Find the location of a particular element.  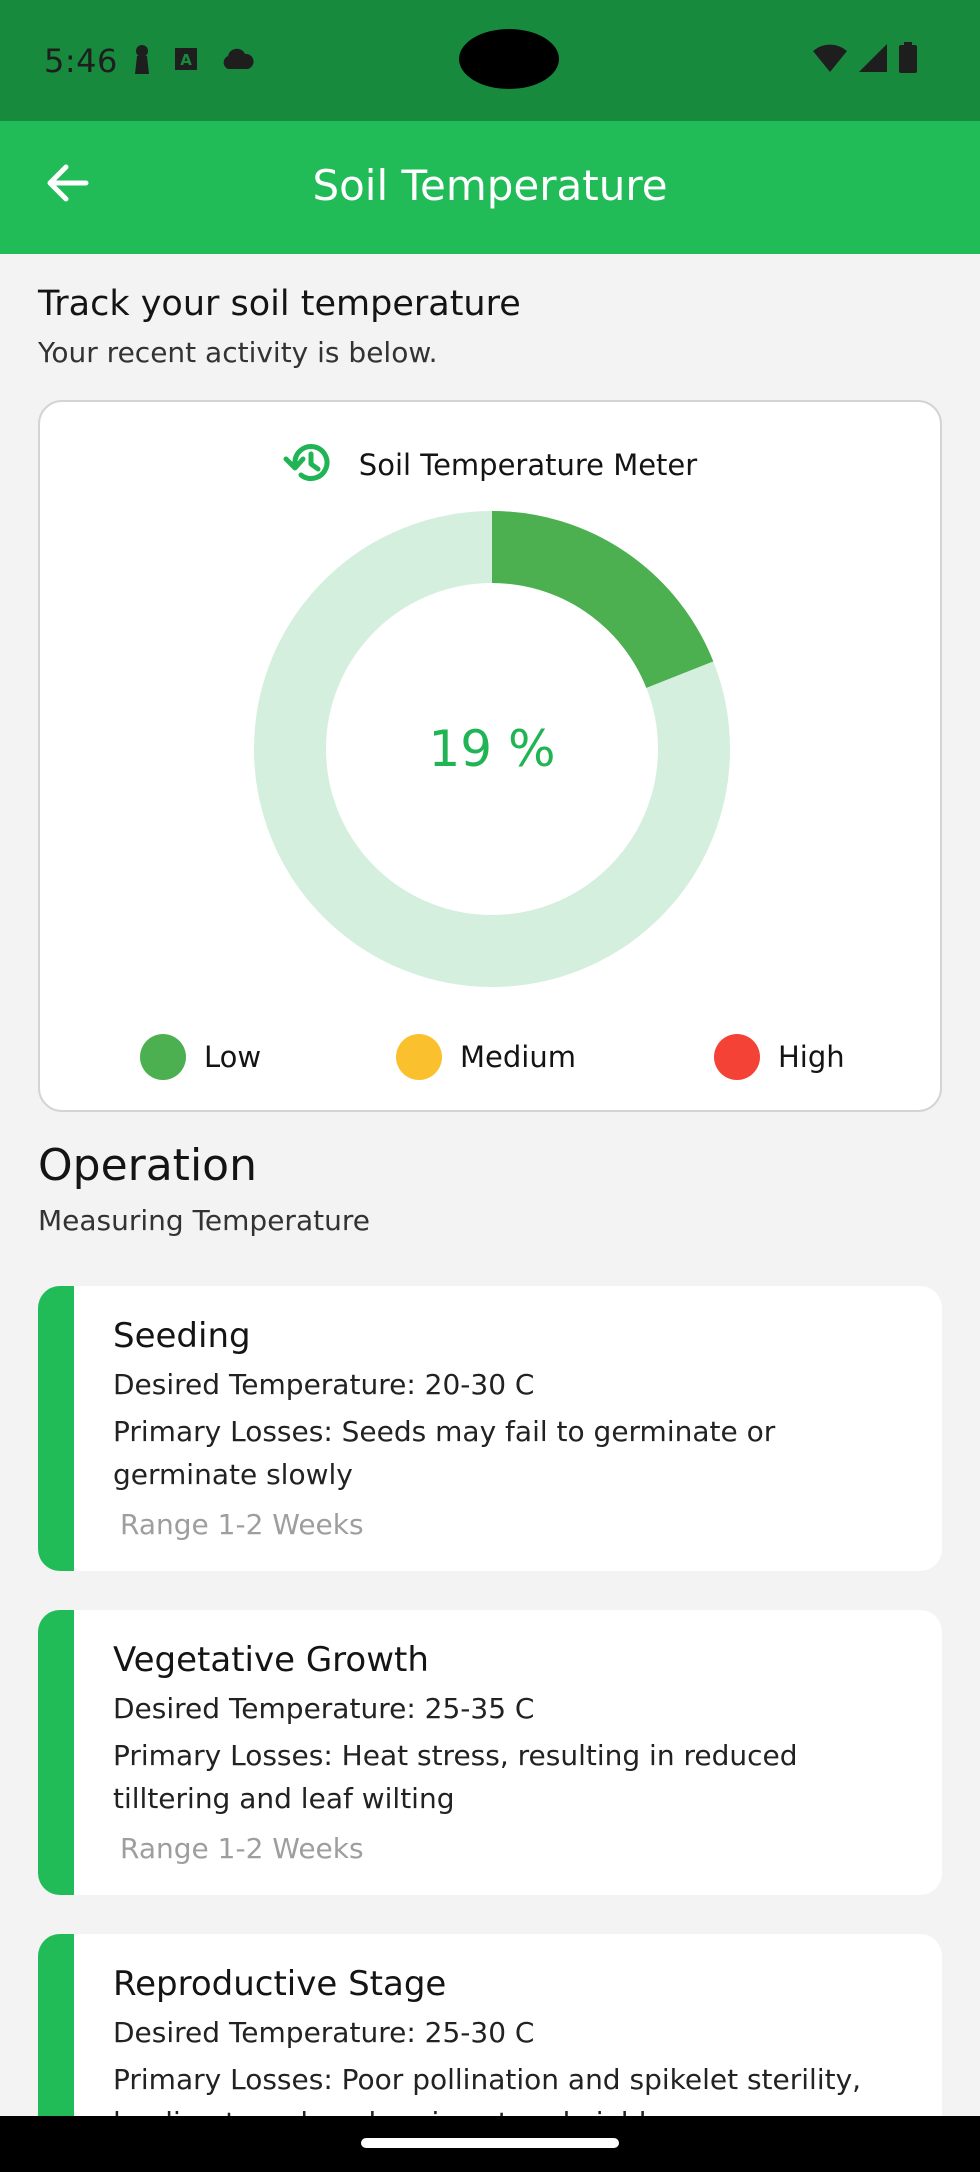

legend-low: Low is located at coordinates (200, 1057).